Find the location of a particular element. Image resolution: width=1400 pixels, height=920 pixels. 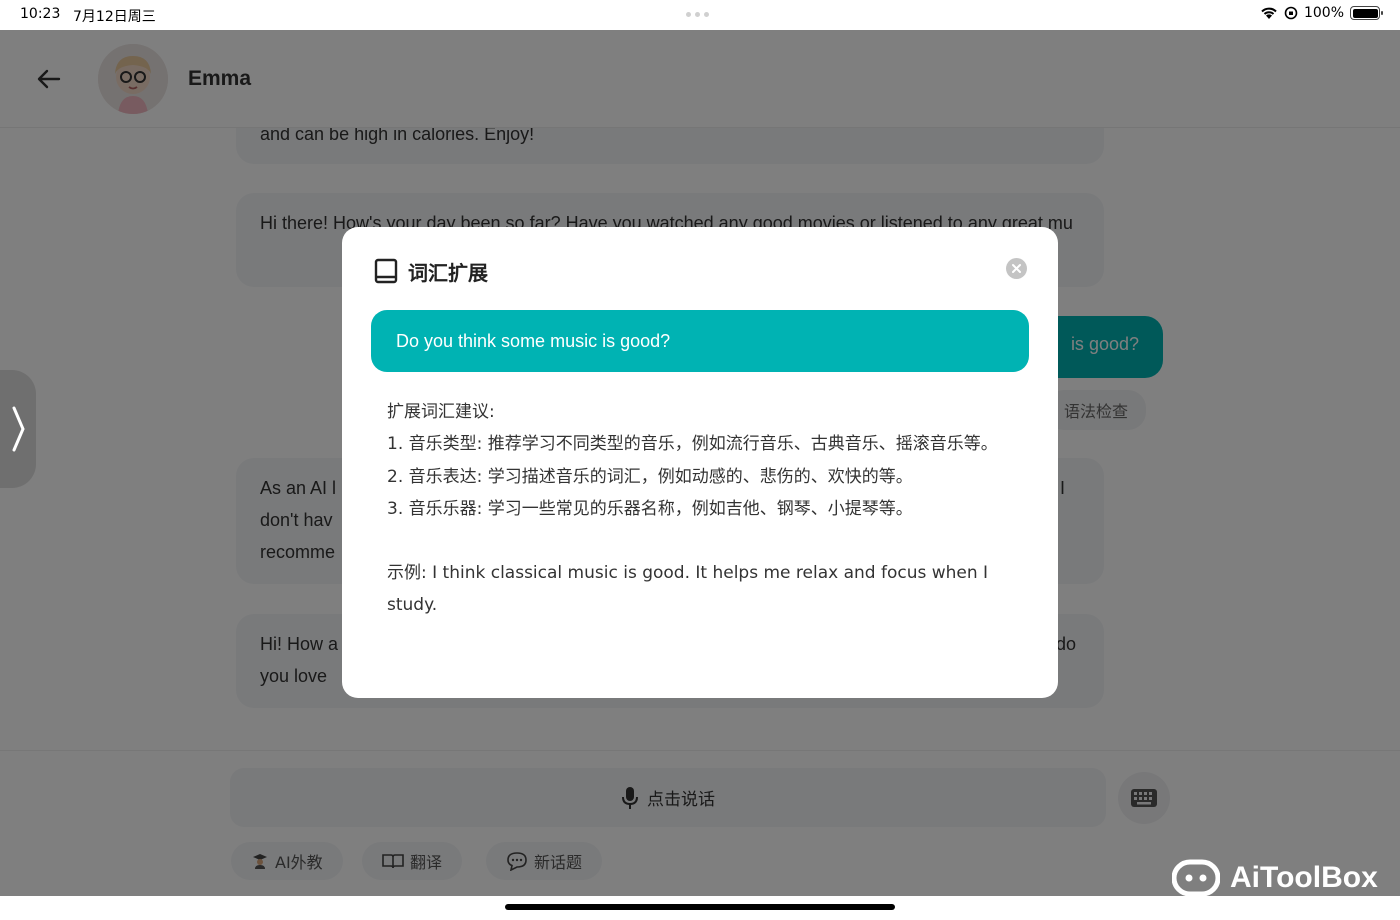

close-button is located at coordinates (1016, 268).